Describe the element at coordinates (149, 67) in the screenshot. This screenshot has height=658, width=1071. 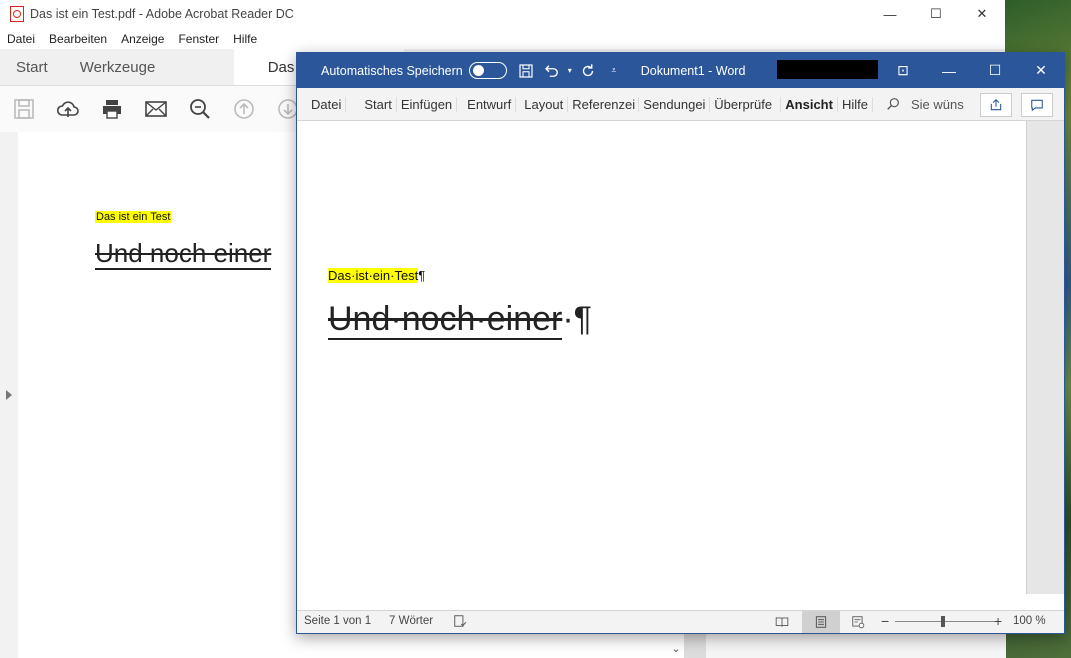
I see `tab-werkzeuge: Werkzeuge` at that location.